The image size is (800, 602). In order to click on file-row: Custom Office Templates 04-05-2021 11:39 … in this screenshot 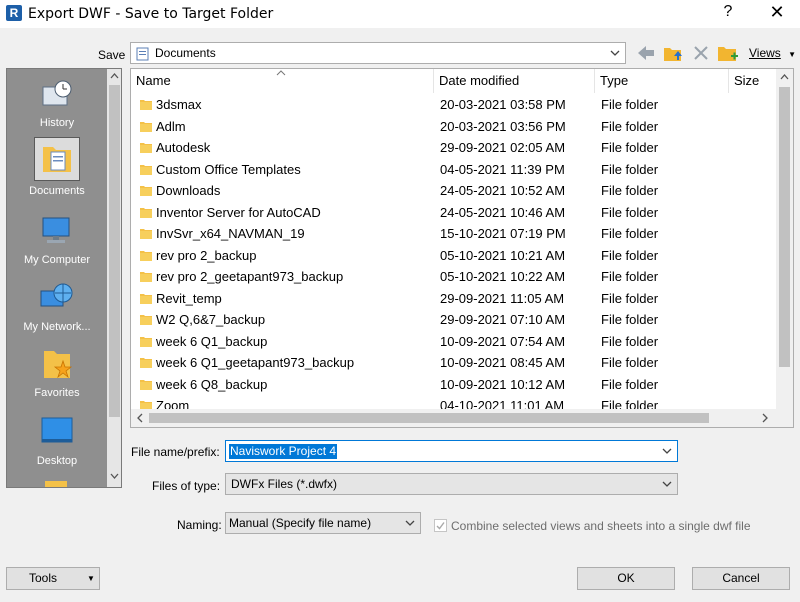, I will do `click(453, 170)`.